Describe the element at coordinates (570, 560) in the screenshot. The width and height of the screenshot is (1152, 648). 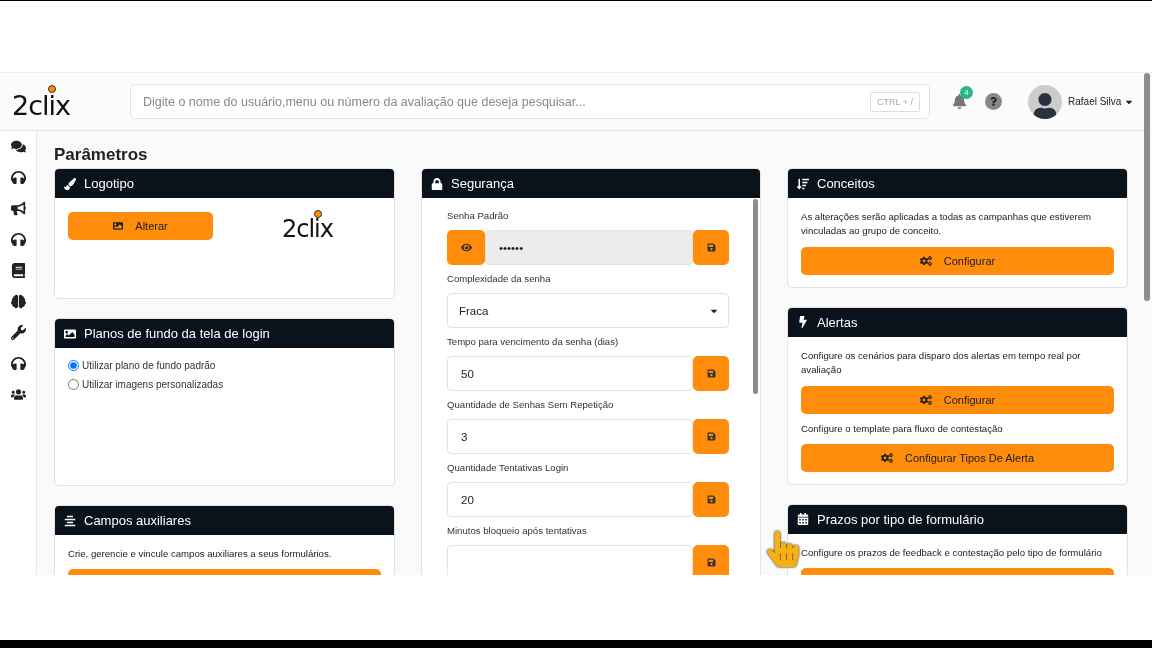
I see `input-field` at that location.